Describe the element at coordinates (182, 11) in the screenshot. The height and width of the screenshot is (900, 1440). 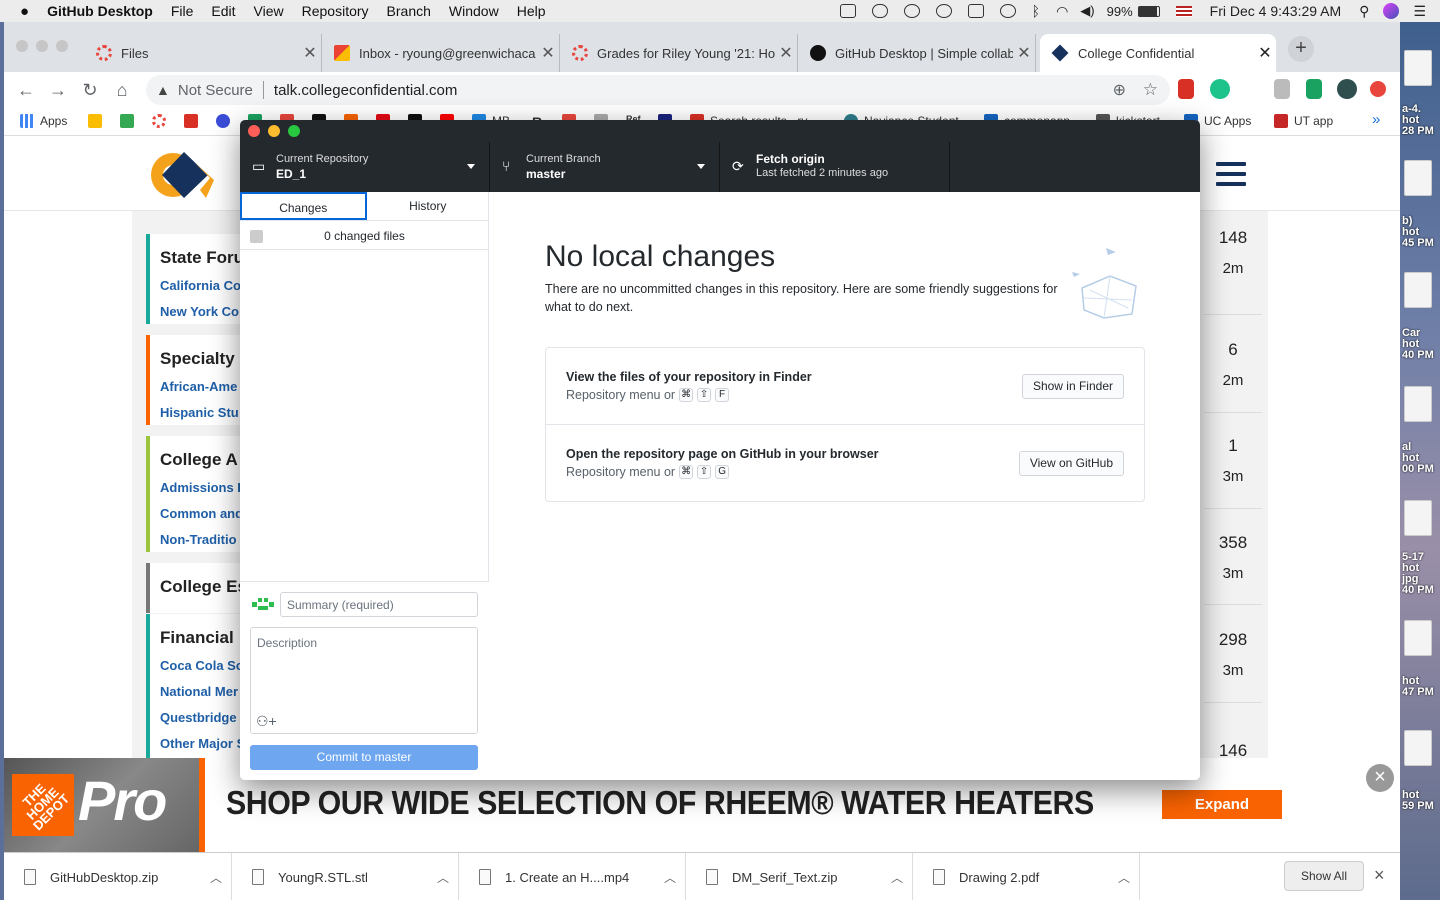
I see `menu-file: File` at that location.